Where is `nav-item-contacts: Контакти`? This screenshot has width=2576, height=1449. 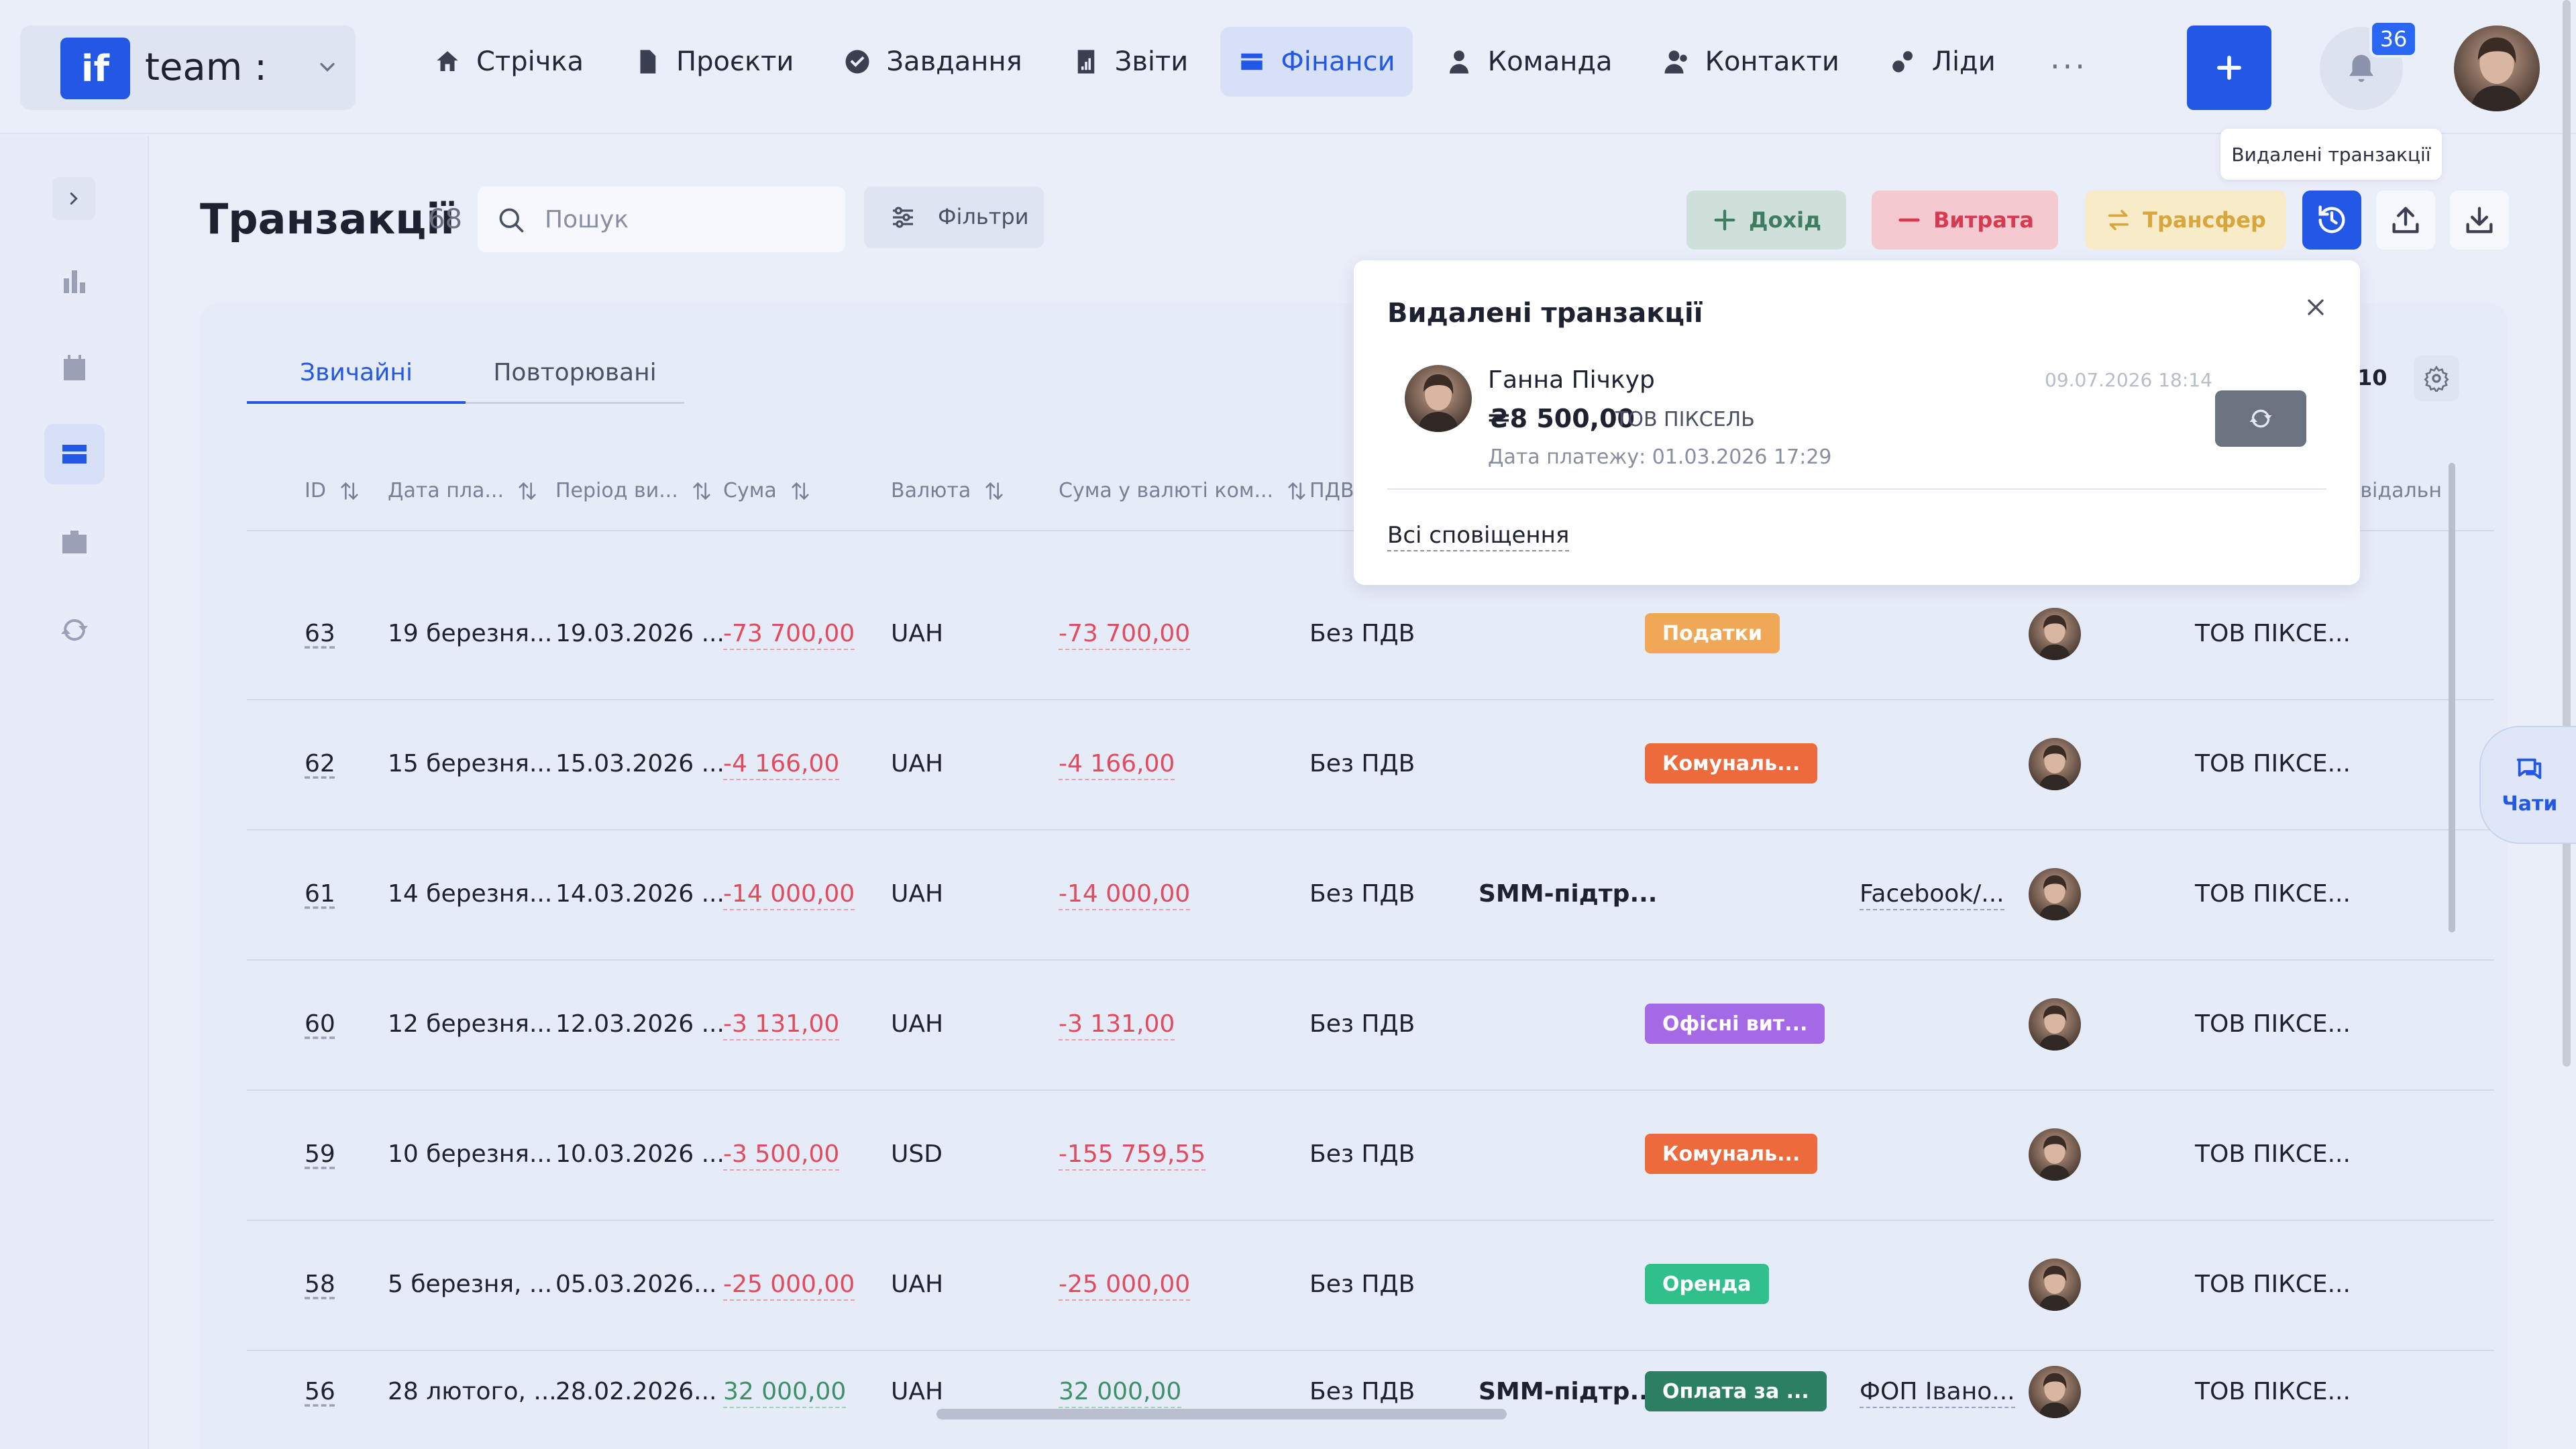
nav-item-contacts: Контакти is located at coordinates (1751, 62).